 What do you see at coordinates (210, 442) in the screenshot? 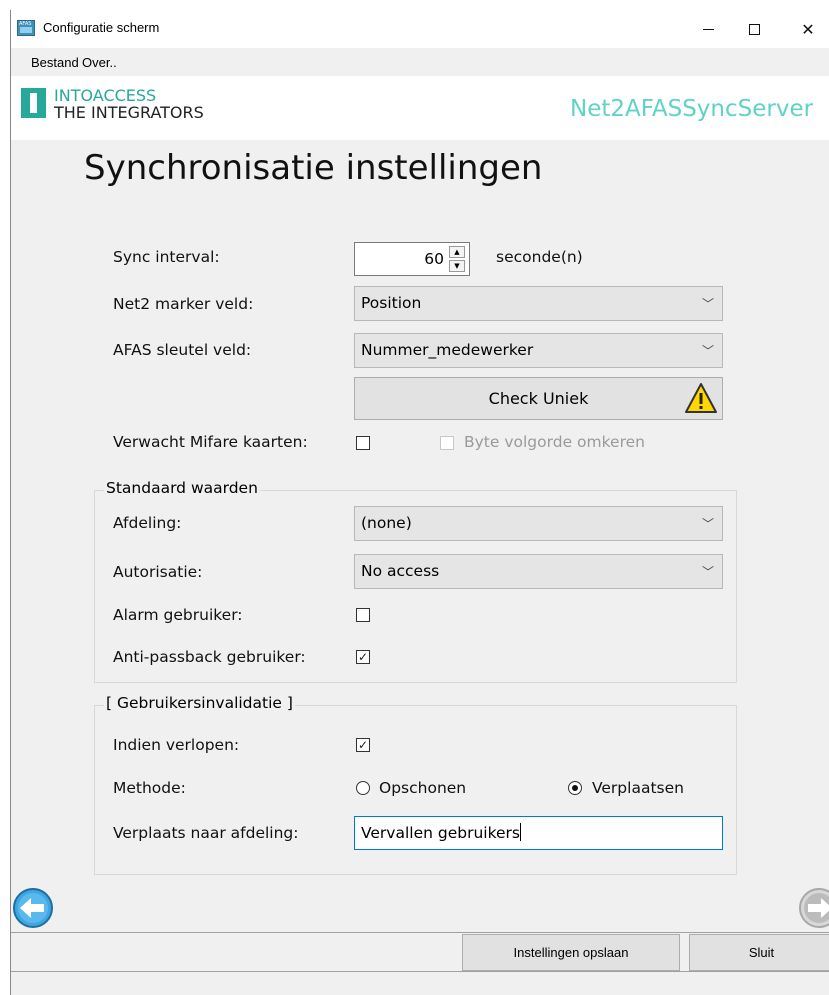
I see `mifare-label: Verwacht Mifare kaarten:` at bounding box center [210, 442].